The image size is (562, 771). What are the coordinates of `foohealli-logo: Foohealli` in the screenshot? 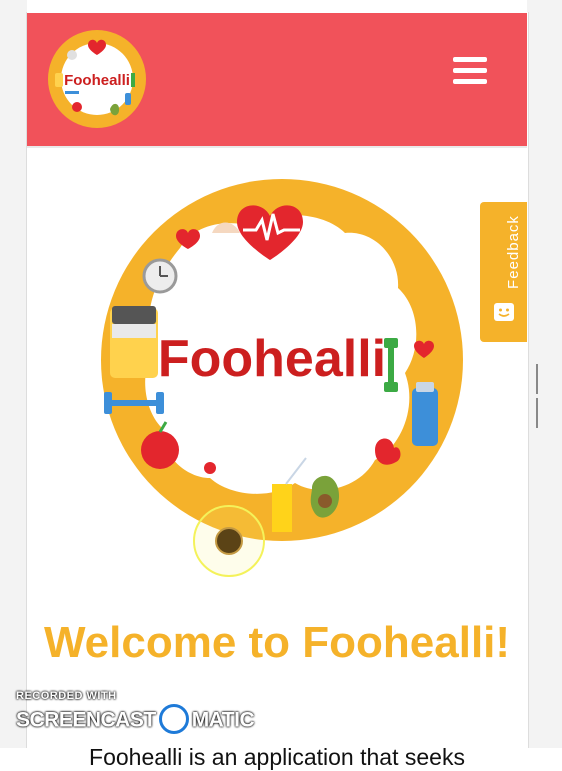 It's located at (97, 79).